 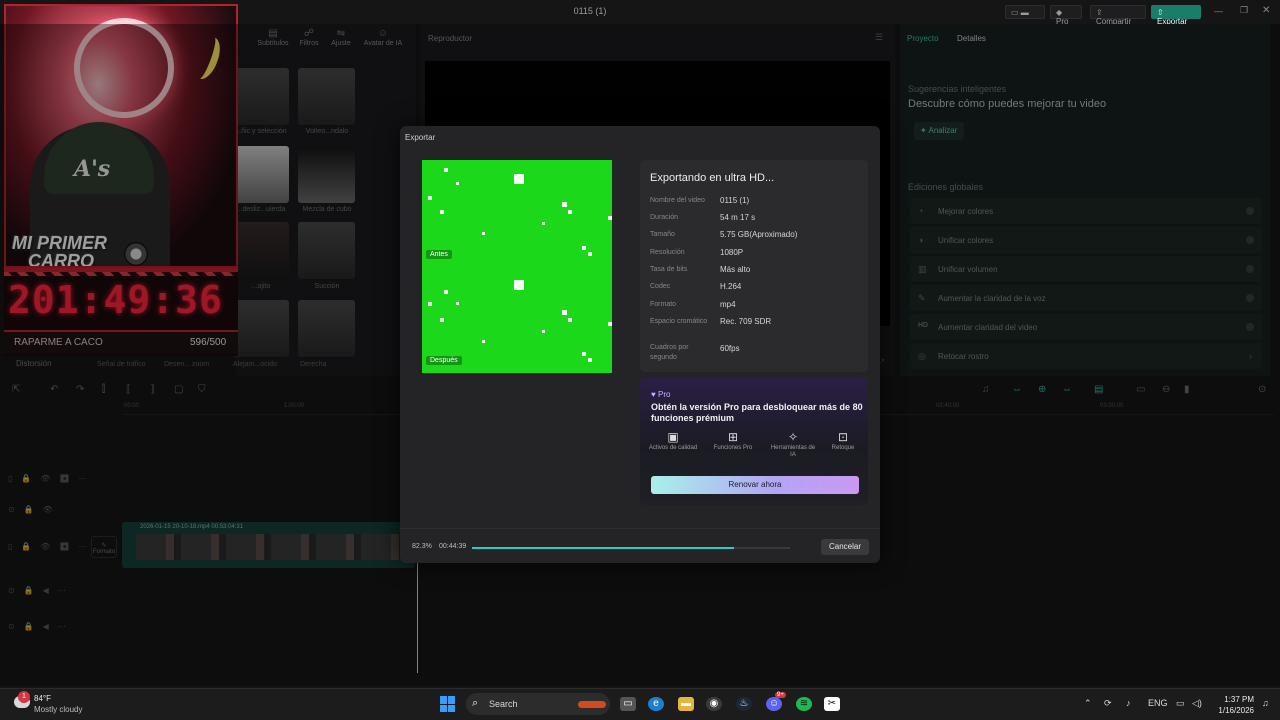 I want to click on temperature: 84°F, so click(x=42, y=698).